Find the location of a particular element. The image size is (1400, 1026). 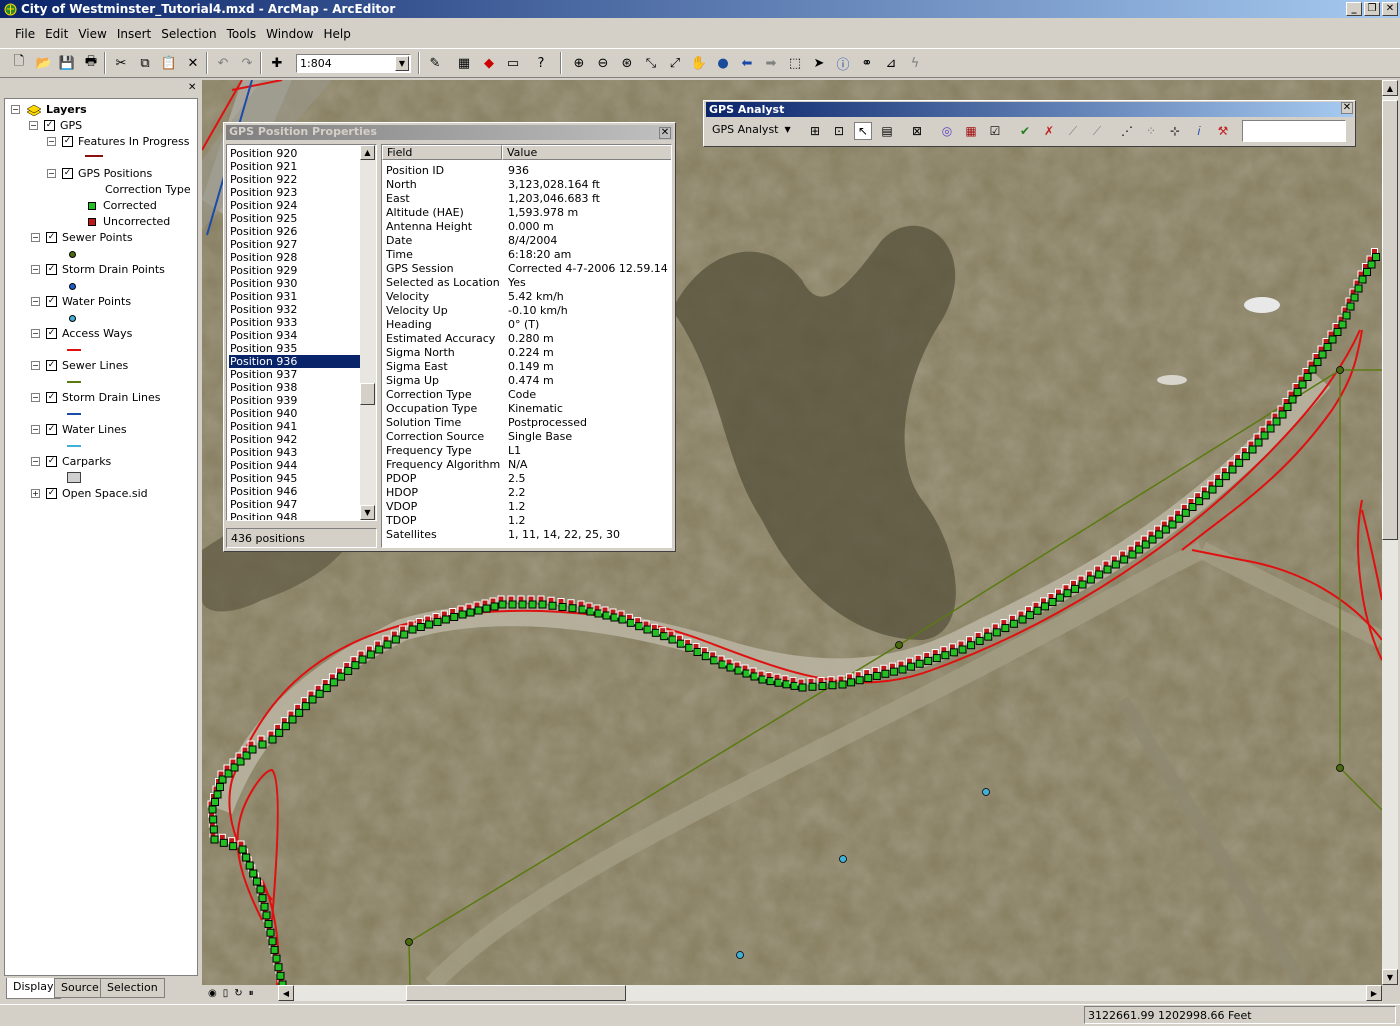

toc-layer-carparks: − ✓ Carparks is located at coordinates (71, 461).